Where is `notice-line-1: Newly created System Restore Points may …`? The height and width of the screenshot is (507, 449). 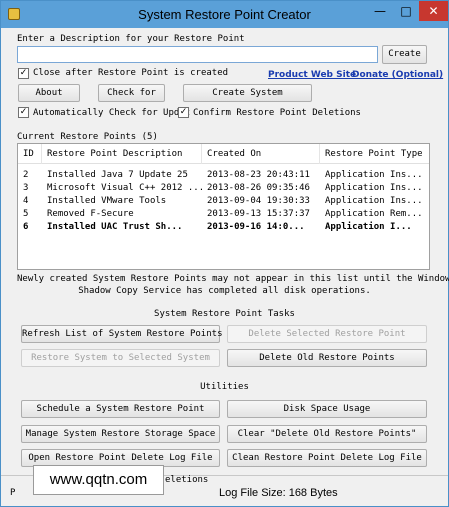
notice-line-1: Newly created System Restore Points may … is located at coordinates (233, 279).